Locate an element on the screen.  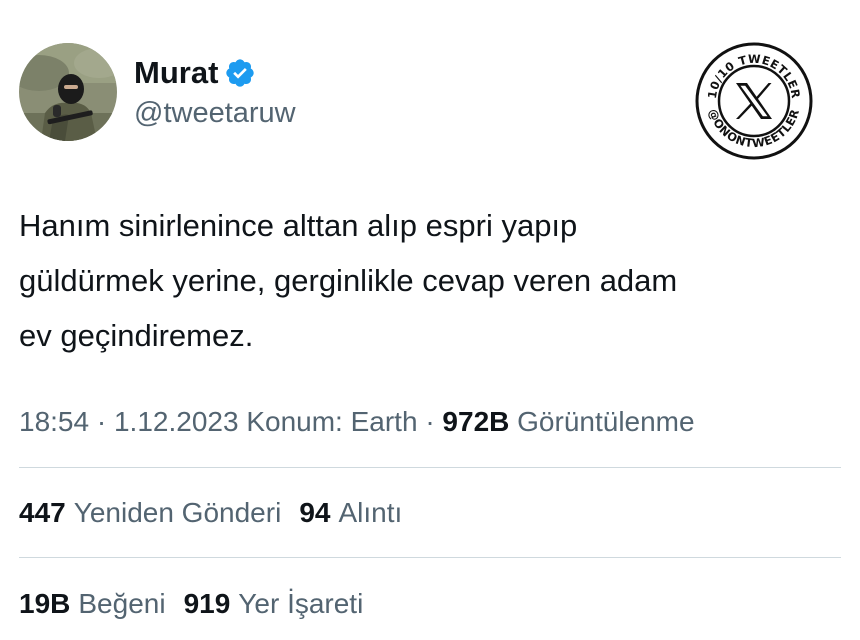
user-handle: @tweetaruw is located at coordinates (215, 113).